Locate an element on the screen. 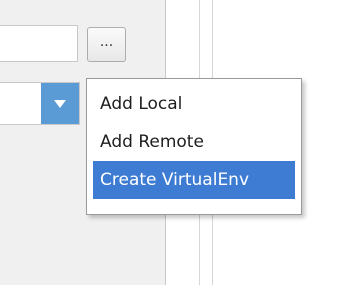 Image resolution: width=347 pixels, height=285 pixels. menu-item-add-local: Add Local is located at coordinates (194, 104).